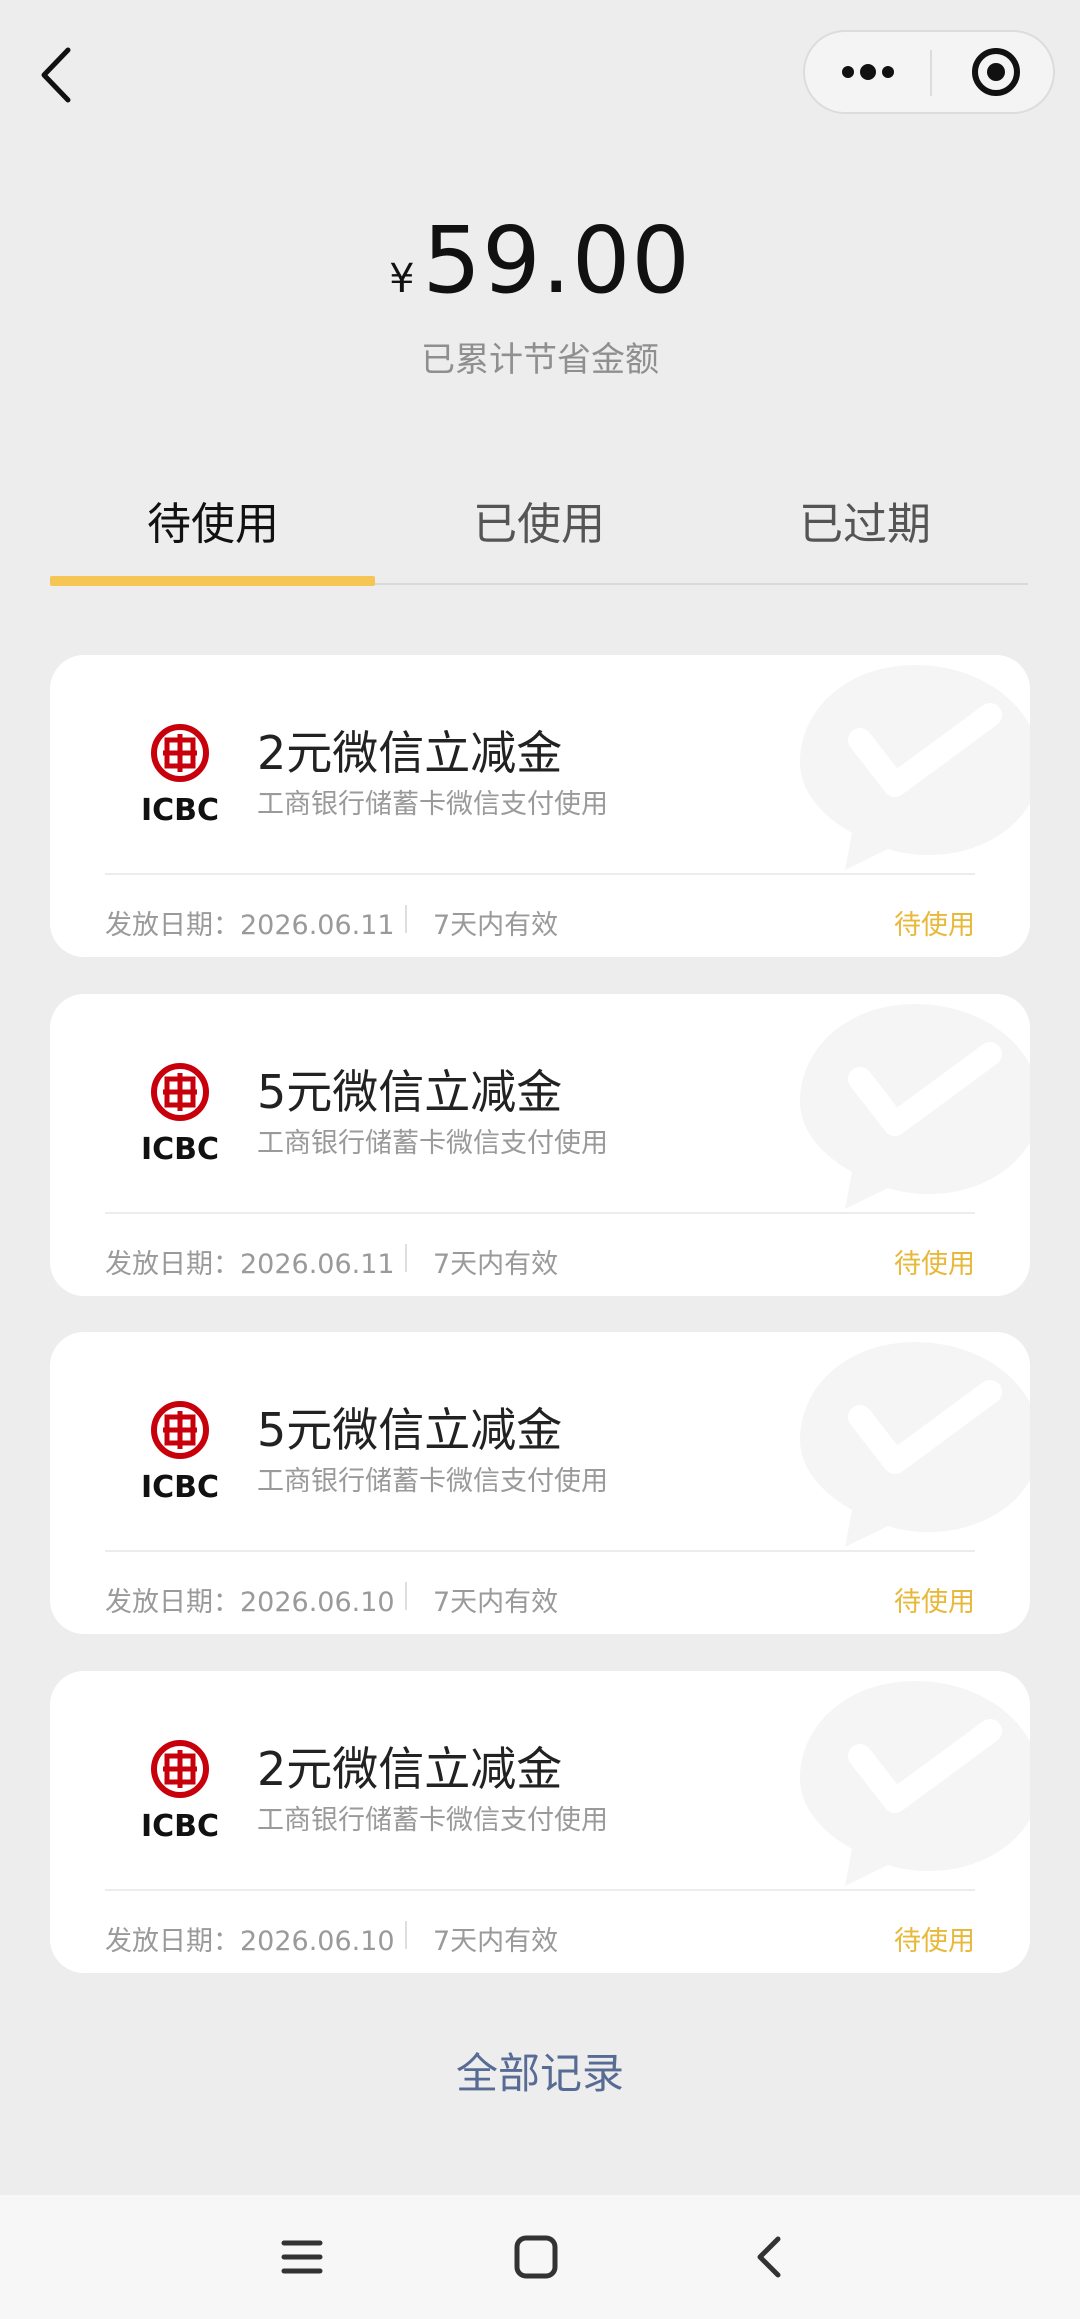 The height and width of the screenshot is (2319, 1080). Describe the element at coordinates (212, 581) in the screenshot. I see `active-tab-indicator` at that location.